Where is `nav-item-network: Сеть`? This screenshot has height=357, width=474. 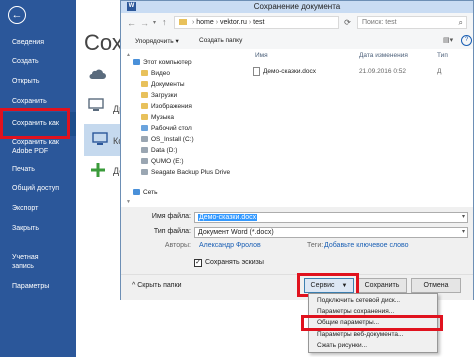 nav-item-network: Сеть is located at coordinates (145, 193).